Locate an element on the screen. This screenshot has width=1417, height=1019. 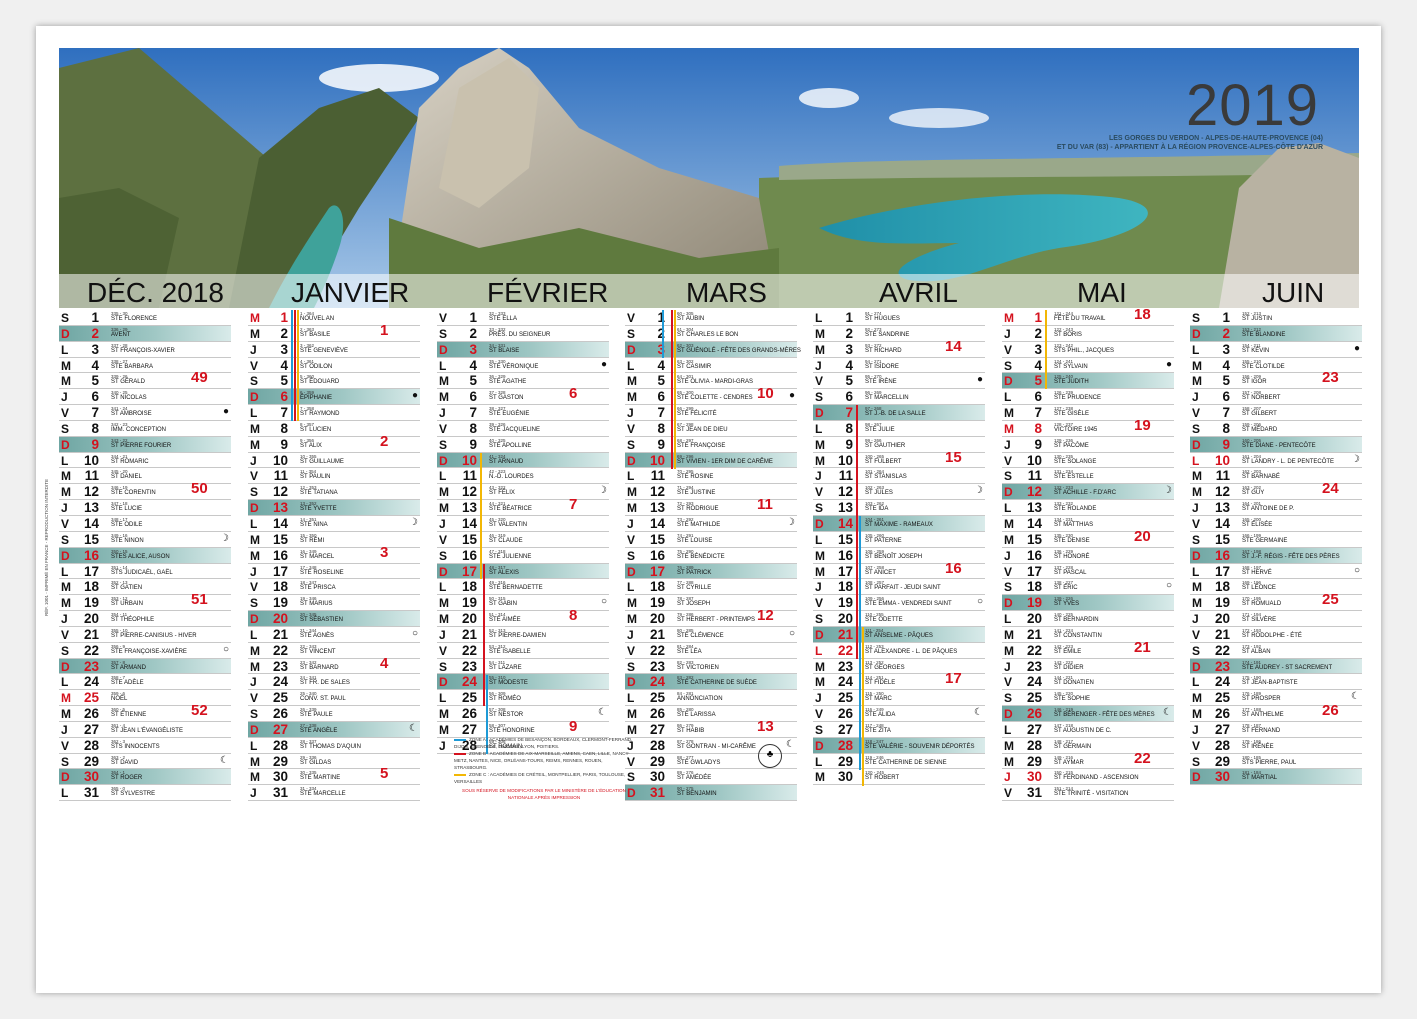
day-row: S 13 103 - 262 STE IDA is located at coordinates (899, 508).